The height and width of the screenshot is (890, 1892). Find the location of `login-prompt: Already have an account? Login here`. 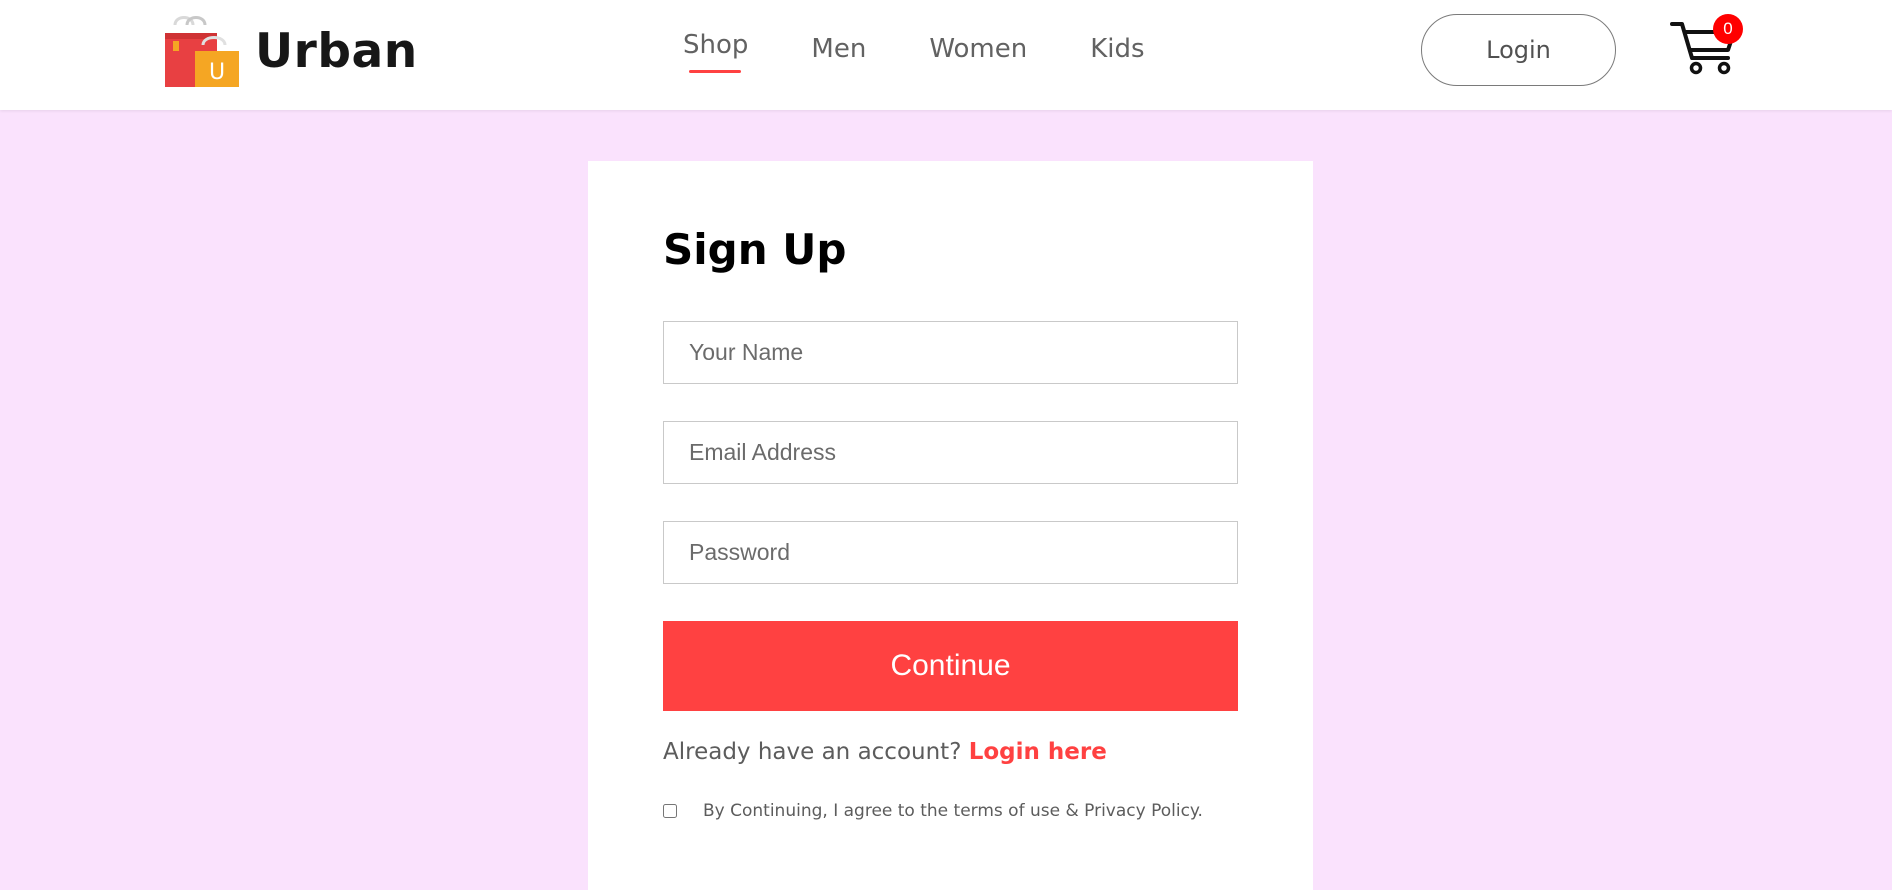

login-prompt: Already have an account? Login here is located at coordinates (885, 752).